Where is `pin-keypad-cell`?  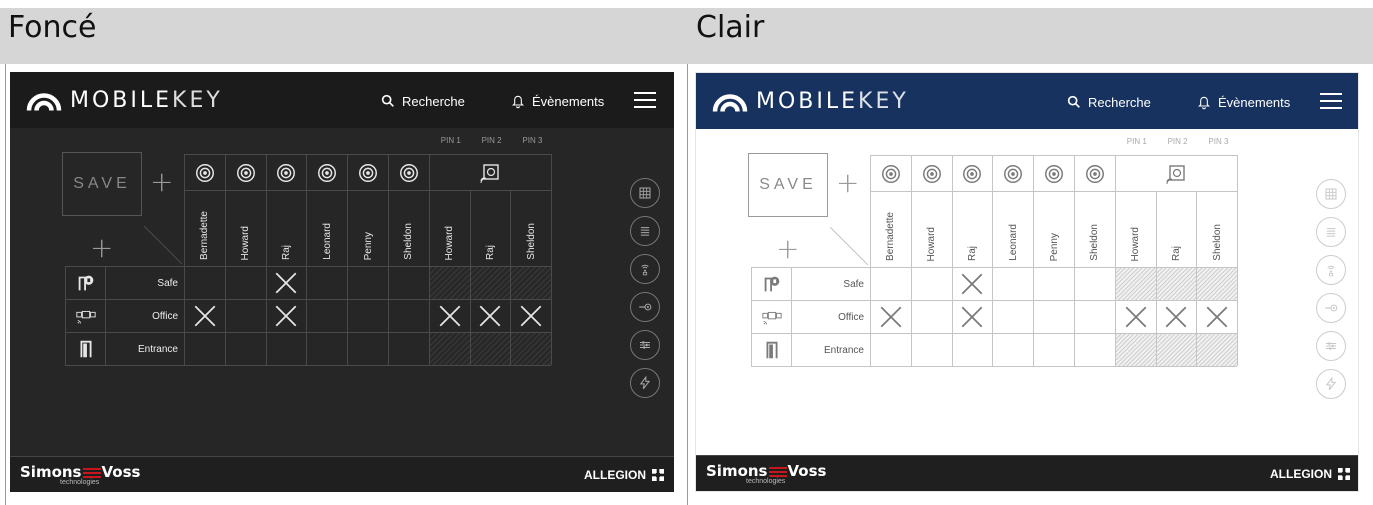 pin-keypad-cell is located at coordinates (490, 172).